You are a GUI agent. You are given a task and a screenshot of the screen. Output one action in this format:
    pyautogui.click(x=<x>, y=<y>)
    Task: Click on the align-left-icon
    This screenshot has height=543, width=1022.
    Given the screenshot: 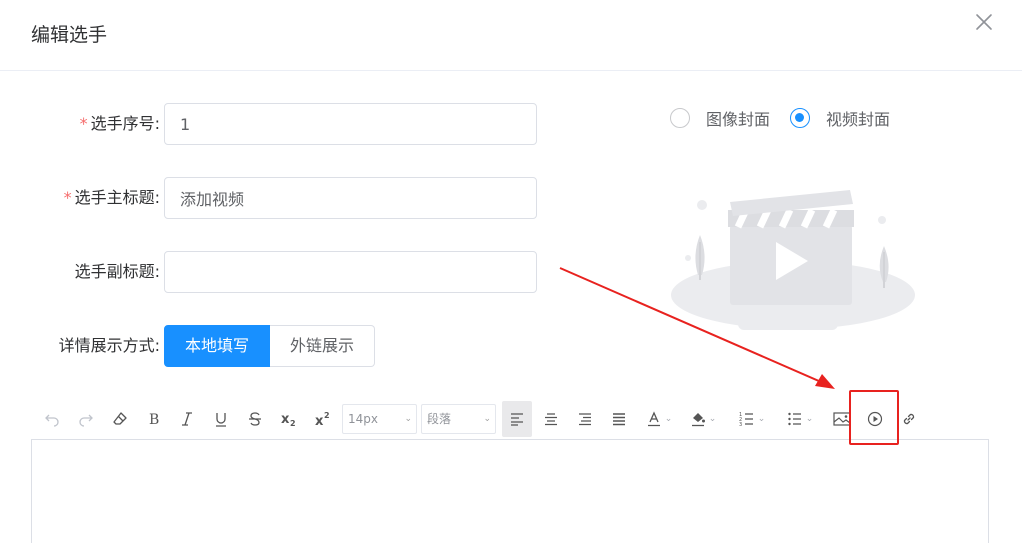 What is the action you would take?
    pyautogui.click(x=517, y=419)
    